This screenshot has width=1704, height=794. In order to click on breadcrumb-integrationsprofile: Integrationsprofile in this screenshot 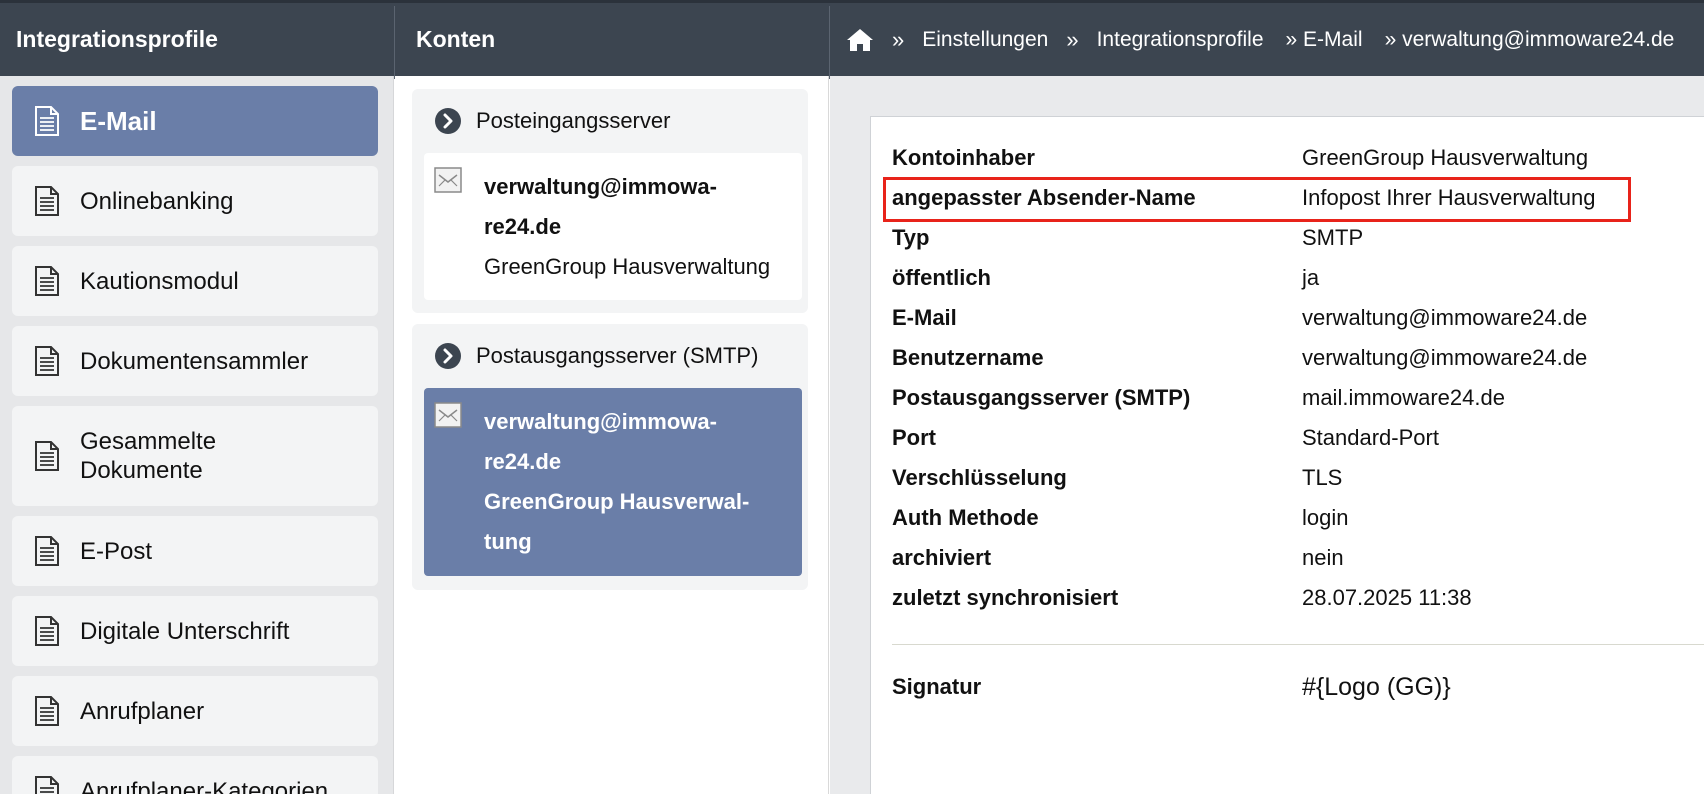, I will do `click(1180, 40)`.